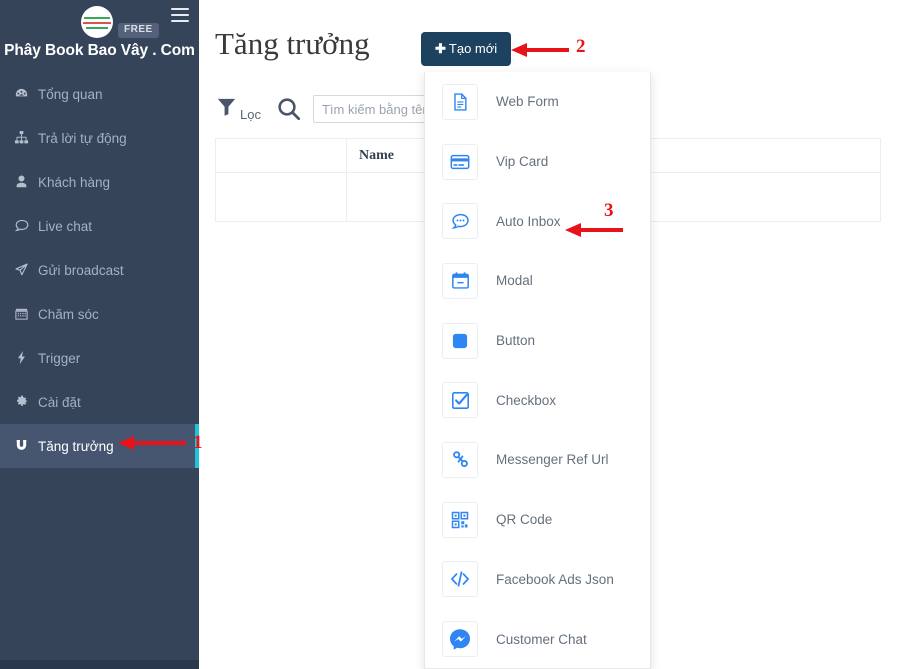 The width and height of the screenshot is (897, 669). Describe the element at coordinates (26, 182) in the screenshot. I see `user-icon` at that location.